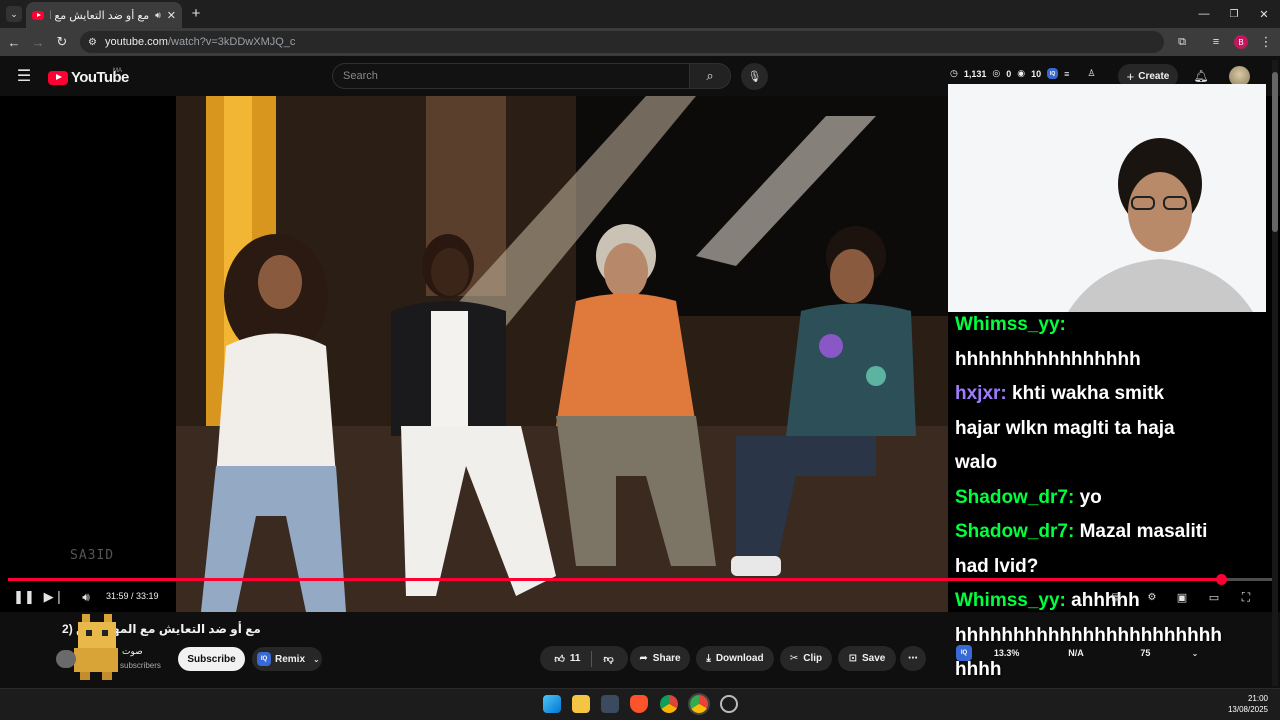 The width and height of the screenshot is (1280, 720). I want to click on chat-message: Whimss_yy:, so click(1108, 325).